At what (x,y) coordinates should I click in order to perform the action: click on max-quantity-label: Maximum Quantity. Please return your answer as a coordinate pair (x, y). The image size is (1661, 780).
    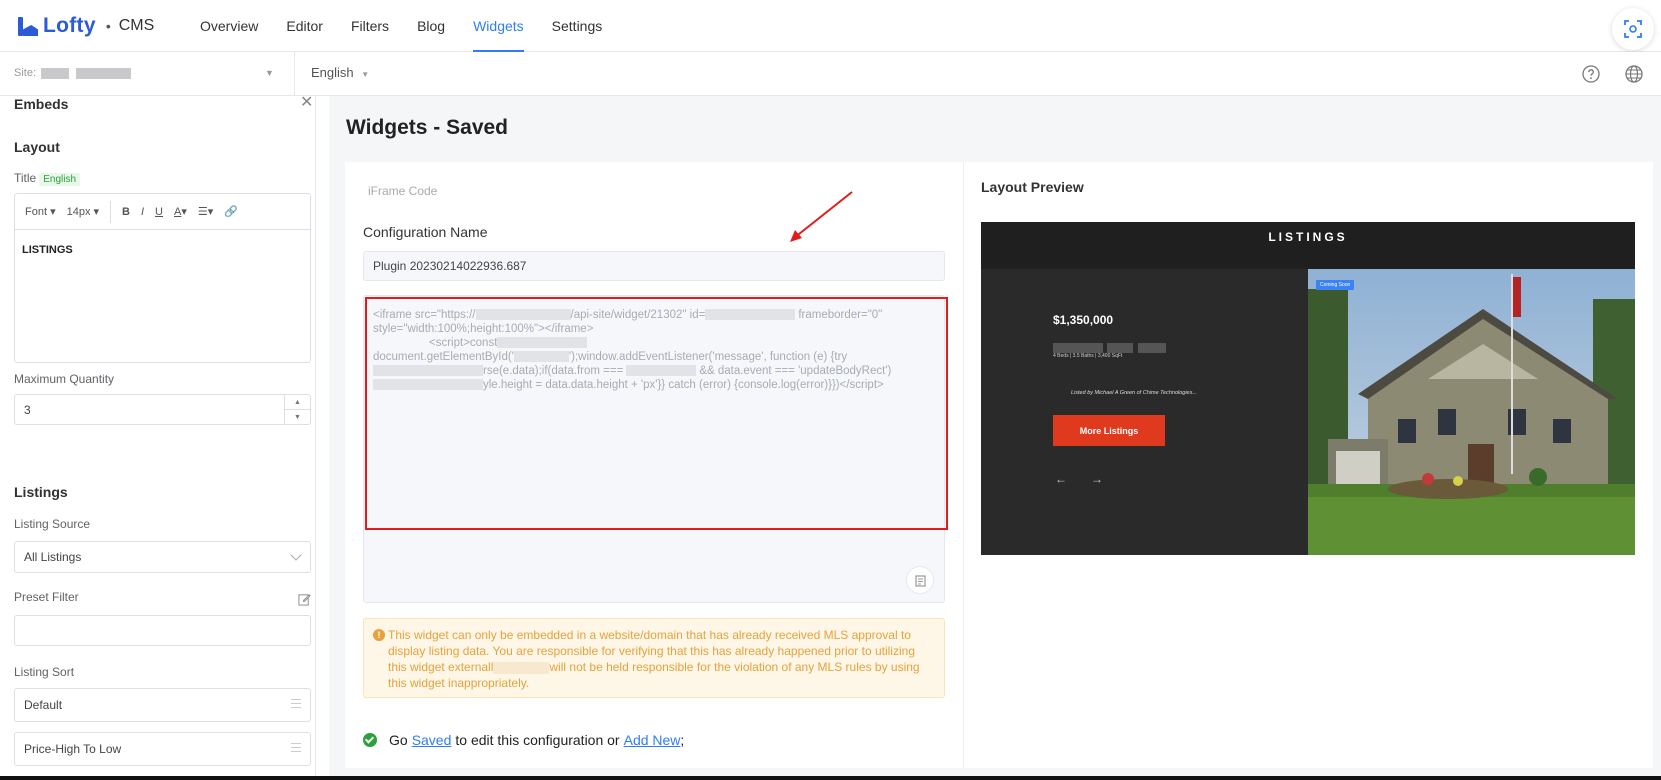
    Looking at the image, I should click on (64, 379).